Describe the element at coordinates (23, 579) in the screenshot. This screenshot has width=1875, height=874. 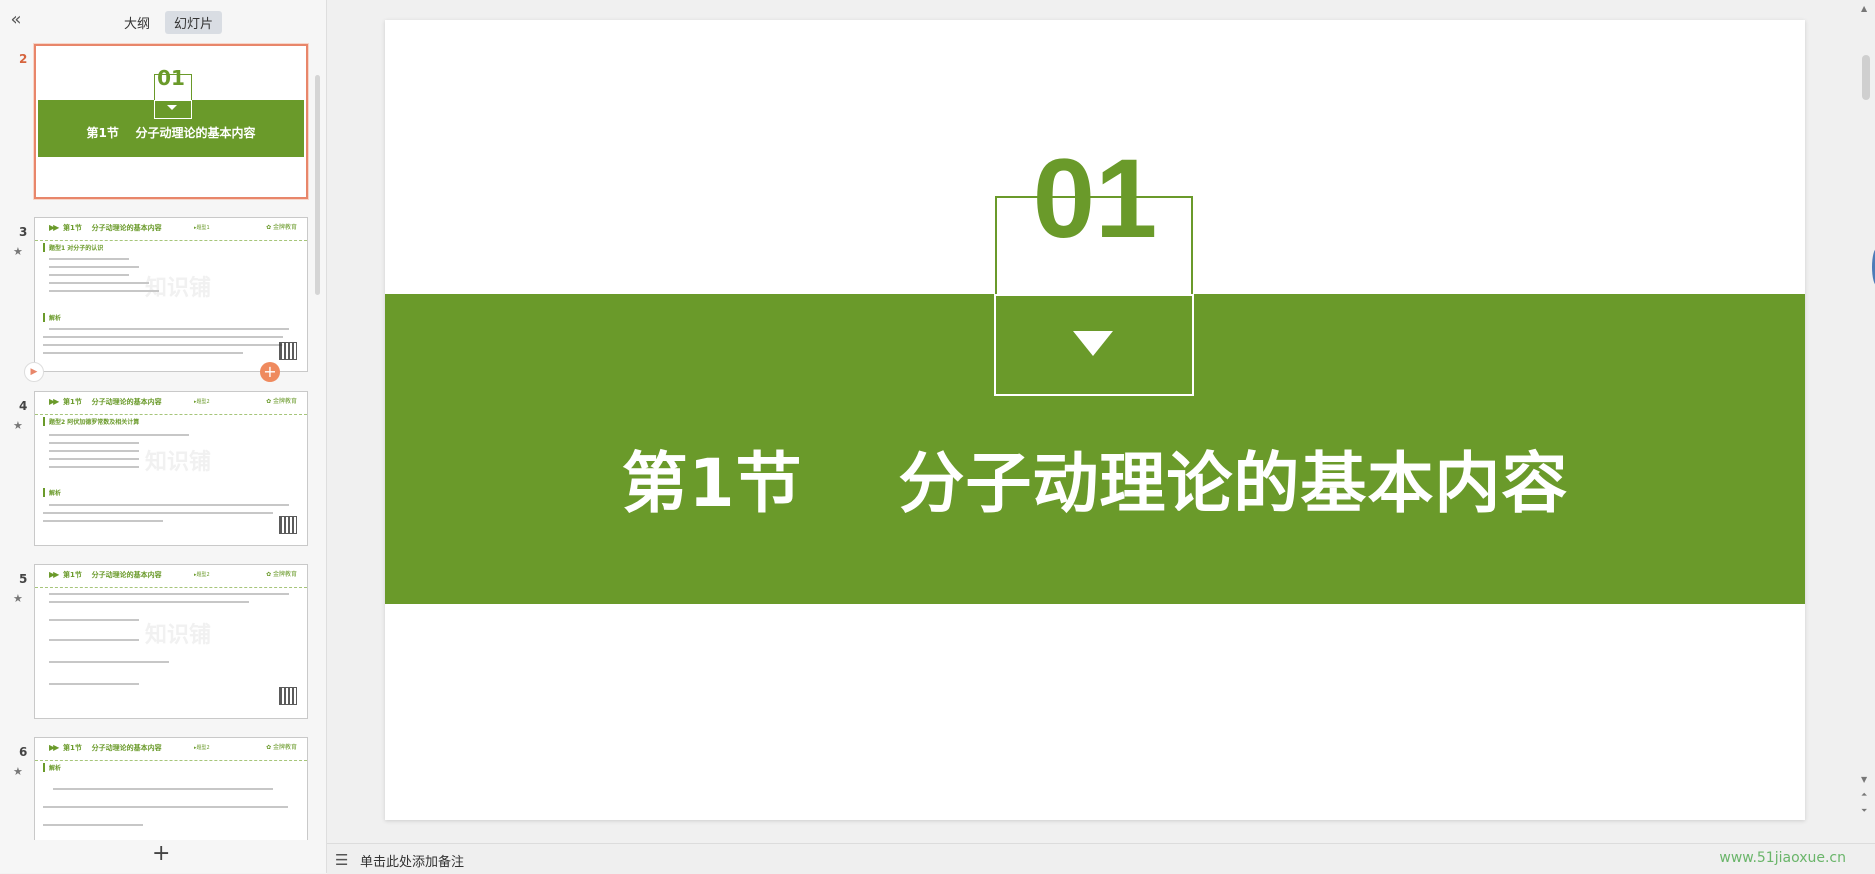
I see `slide-number: 5` at that location.